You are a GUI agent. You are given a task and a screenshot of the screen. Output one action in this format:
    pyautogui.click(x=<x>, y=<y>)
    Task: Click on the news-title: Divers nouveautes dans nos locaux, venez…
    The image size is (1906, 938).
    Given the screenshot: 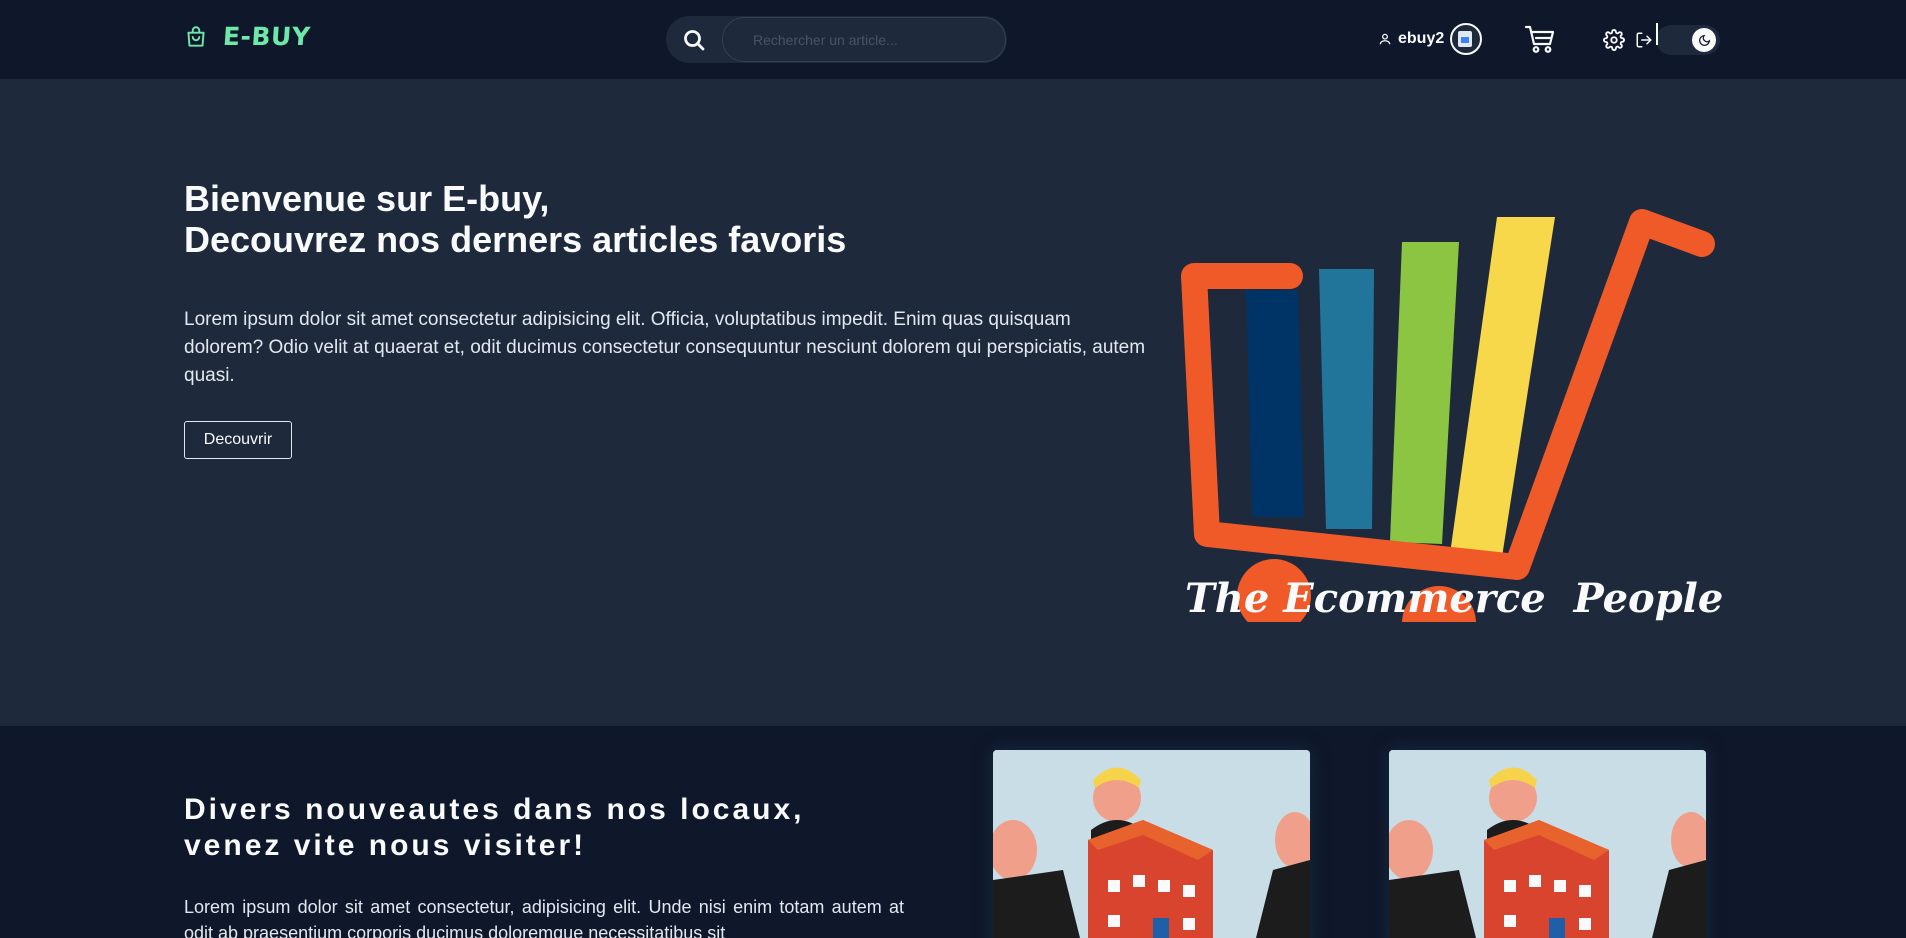 What is the action you would take?
    pyautogui.click(x=494, y=828)
    